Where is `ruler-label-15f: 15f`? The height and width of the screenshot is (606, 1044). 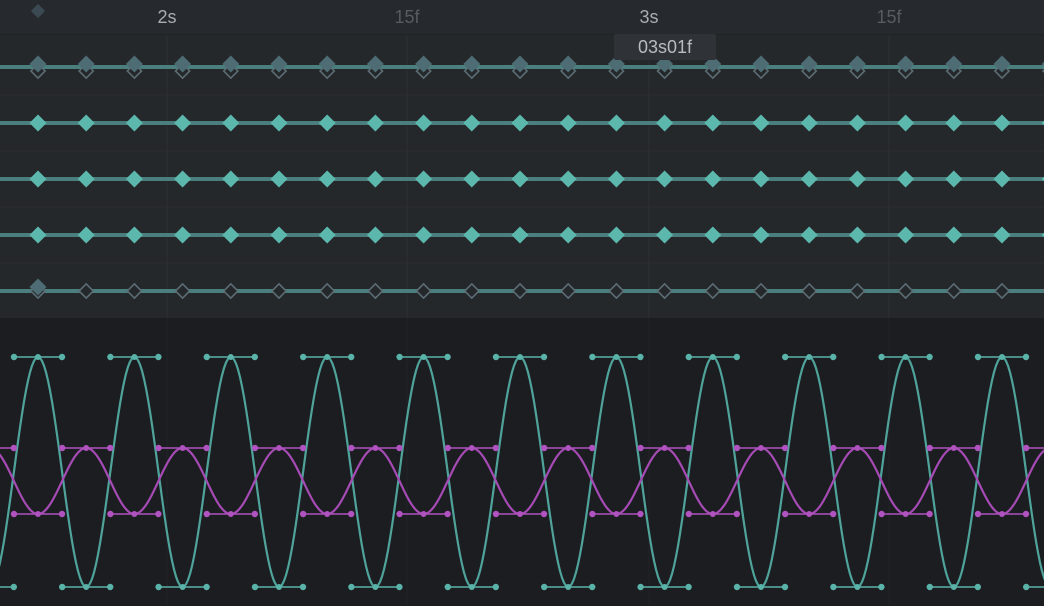 ruler-label-15f: 15f is located at coordinates (407, 17).